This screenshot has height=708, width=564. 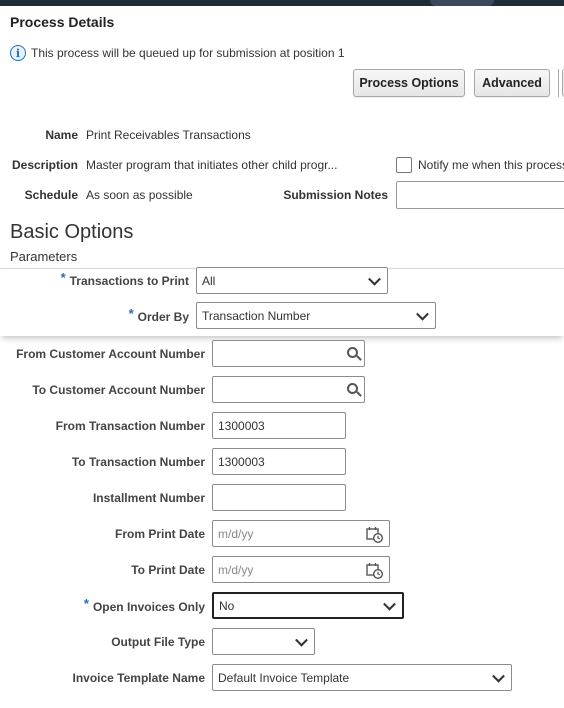 I want to click on submission-notes-input, so click(x=480, y=195).